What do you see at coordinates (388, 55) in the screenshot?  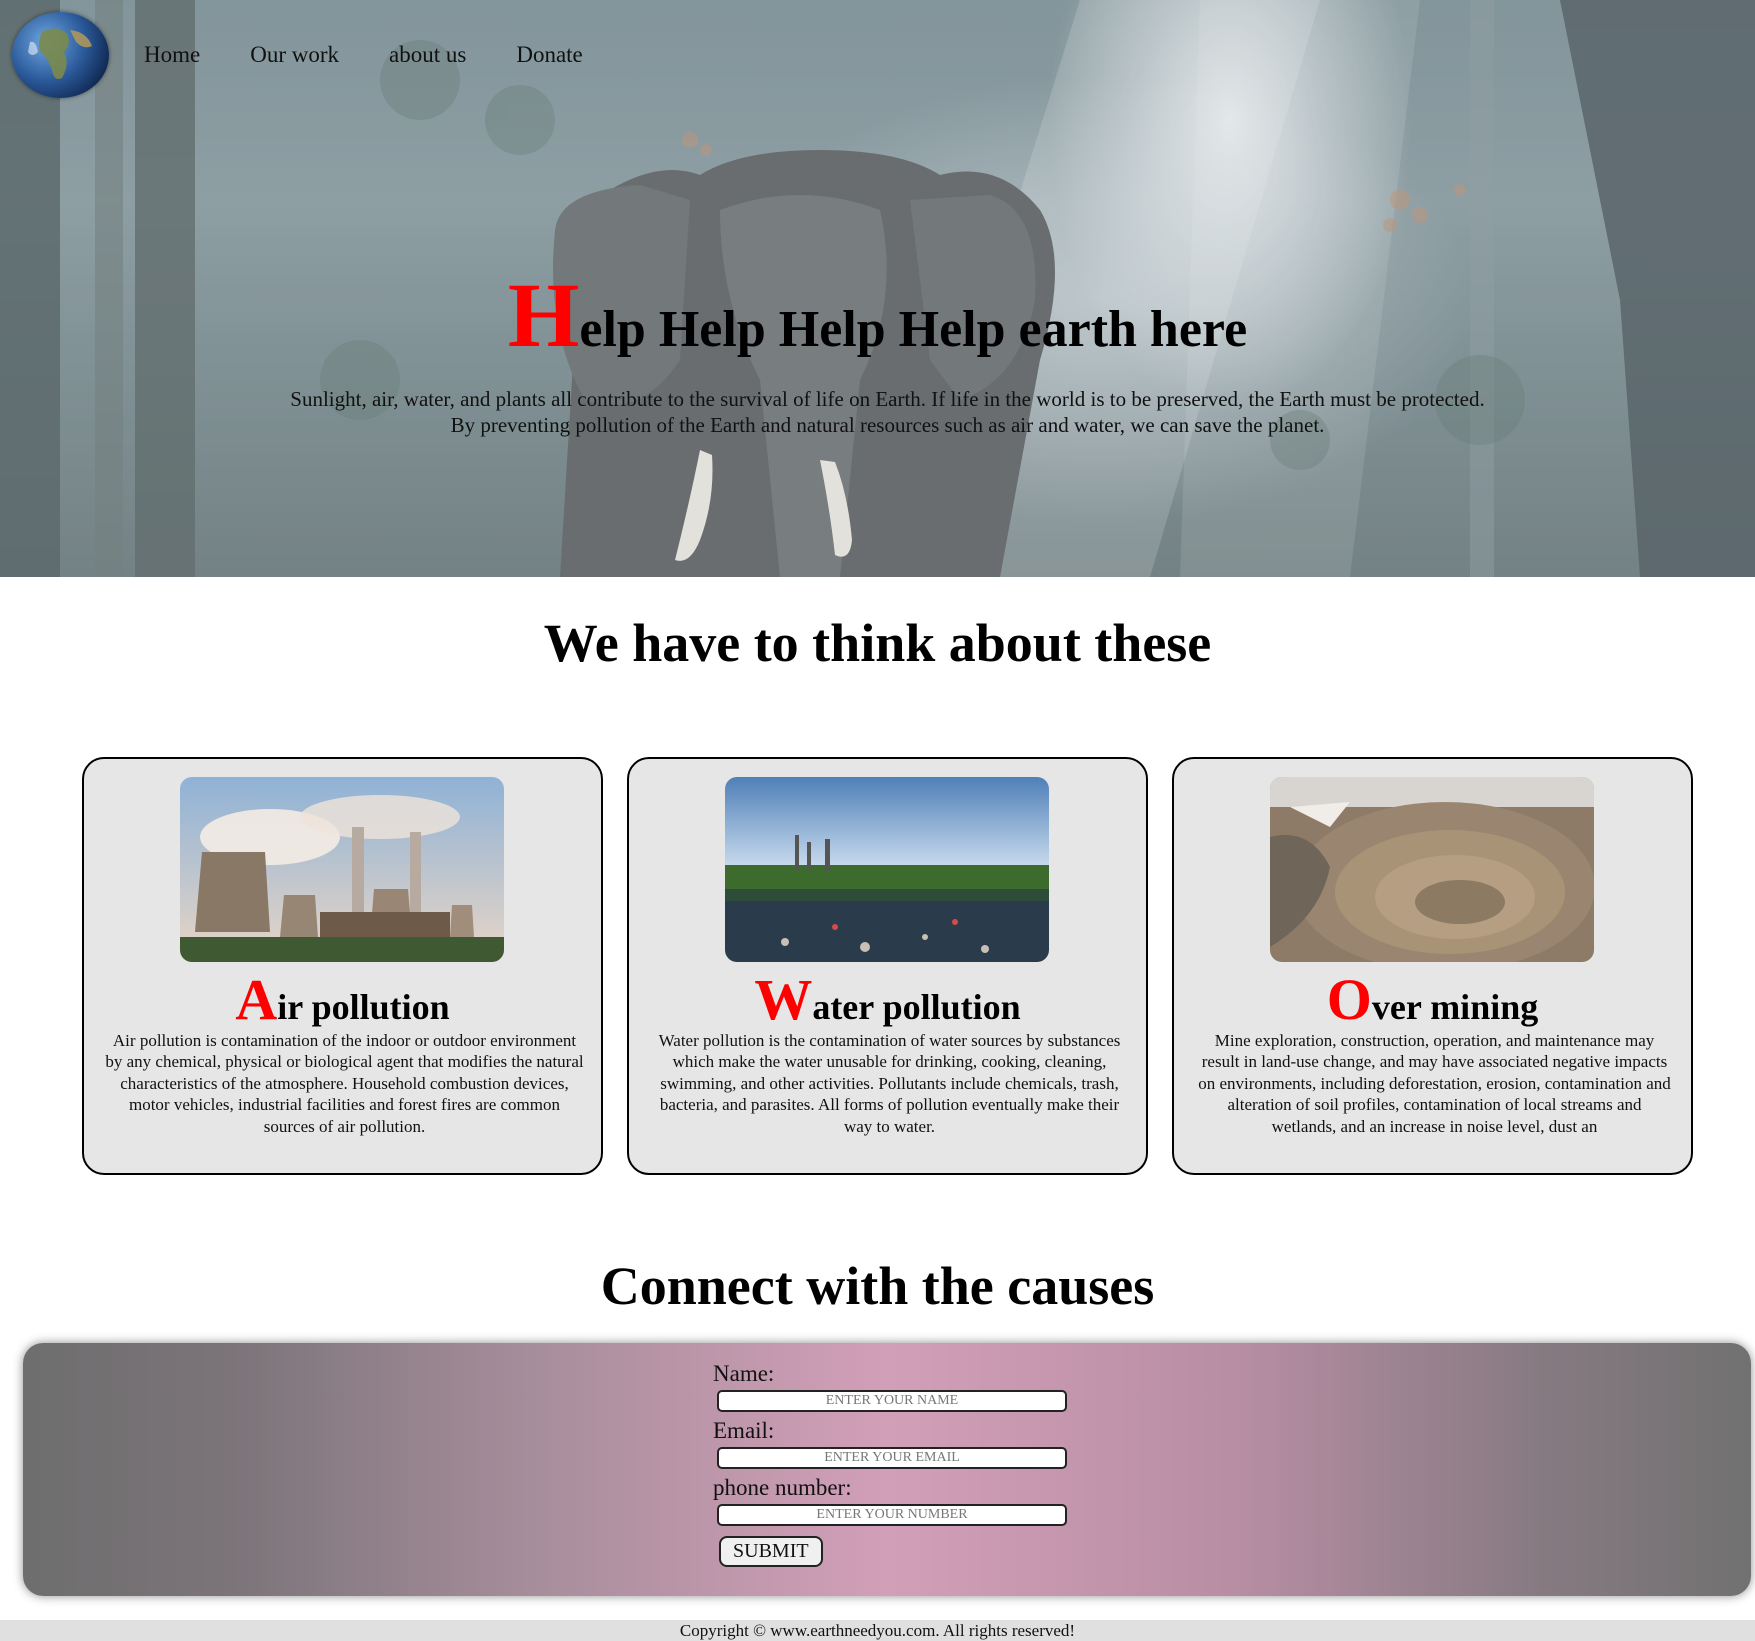 I see `nav-links: Home Our work about us Donate` at bounding box center [388, 55].